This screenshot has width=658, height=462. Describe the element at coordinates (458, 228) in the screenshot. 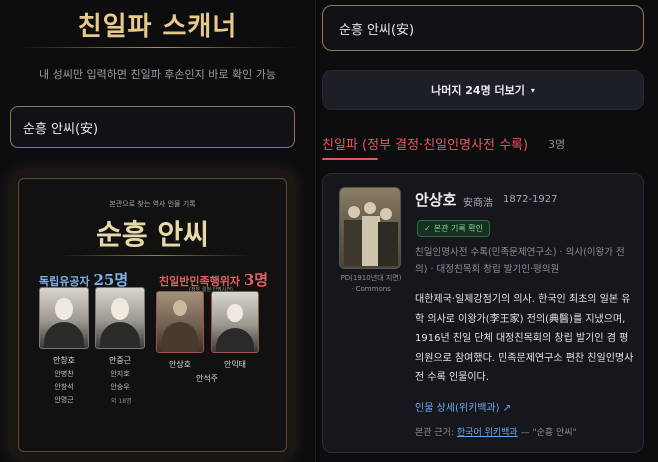

I see `badge-label: 본관 기록 확인` at that location.